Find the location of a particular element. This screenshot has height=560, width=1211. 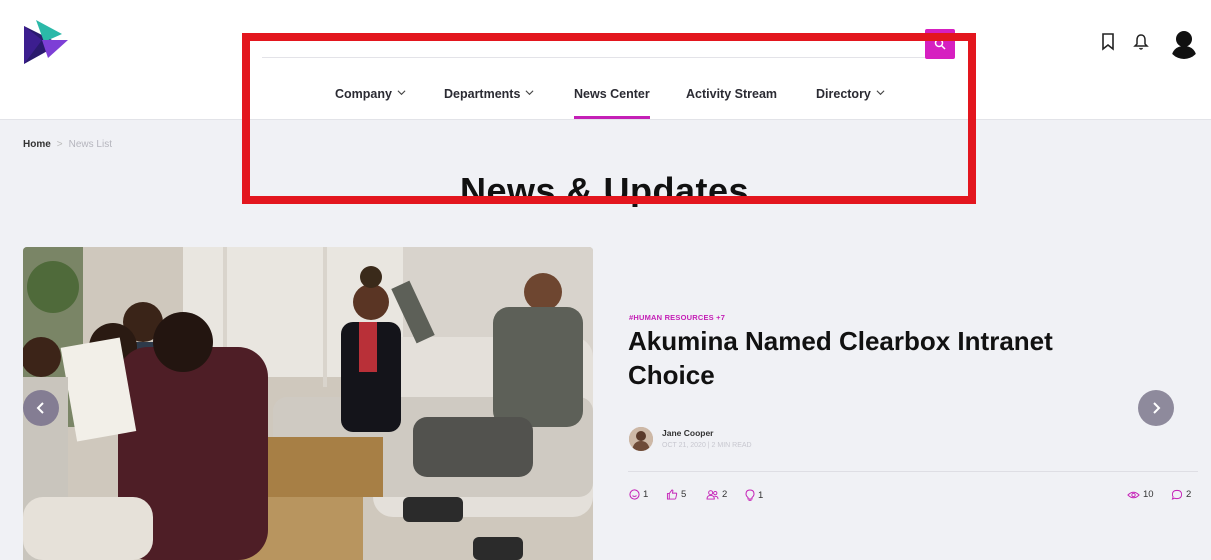

like-count: 5 is located at coordinates (684, 494).